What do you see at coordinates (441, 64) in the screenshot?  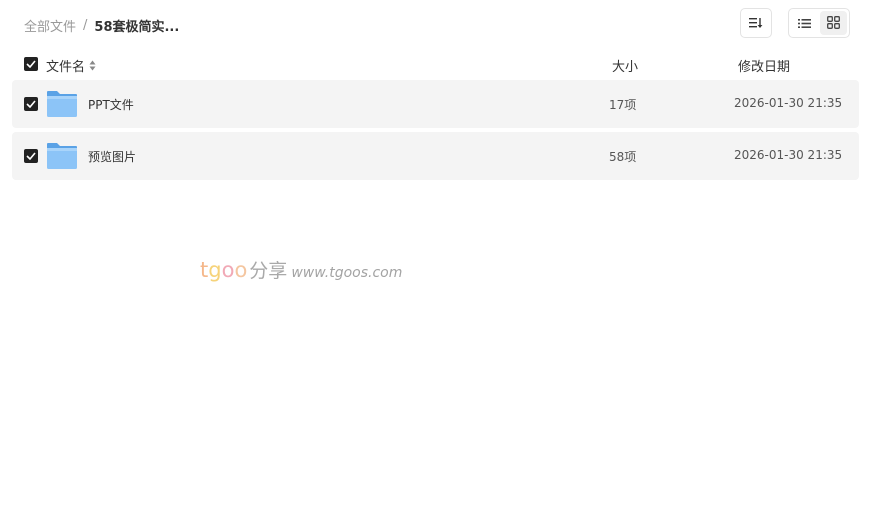 I see `table-header: 文件名 大小 修改日期` at bounding box center [441, 64].